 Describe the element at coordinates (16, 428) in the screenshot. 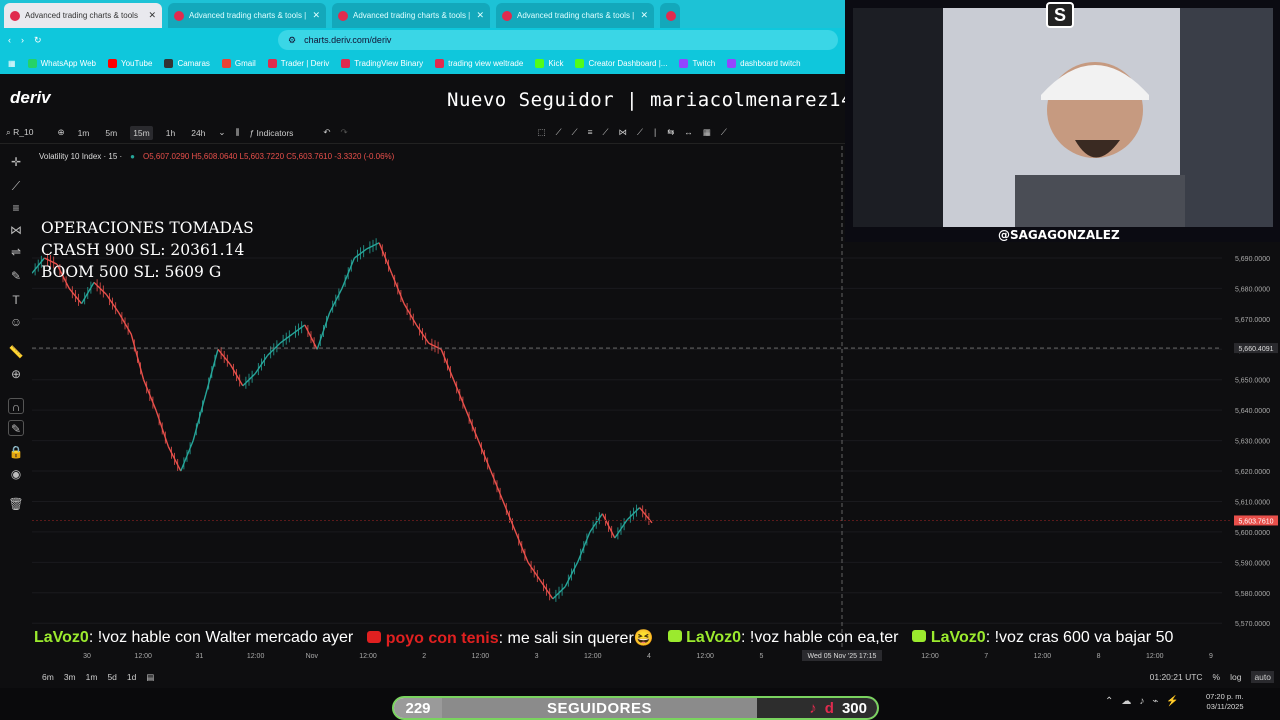

I see `lock-drawing-icon: ✎` at that location.